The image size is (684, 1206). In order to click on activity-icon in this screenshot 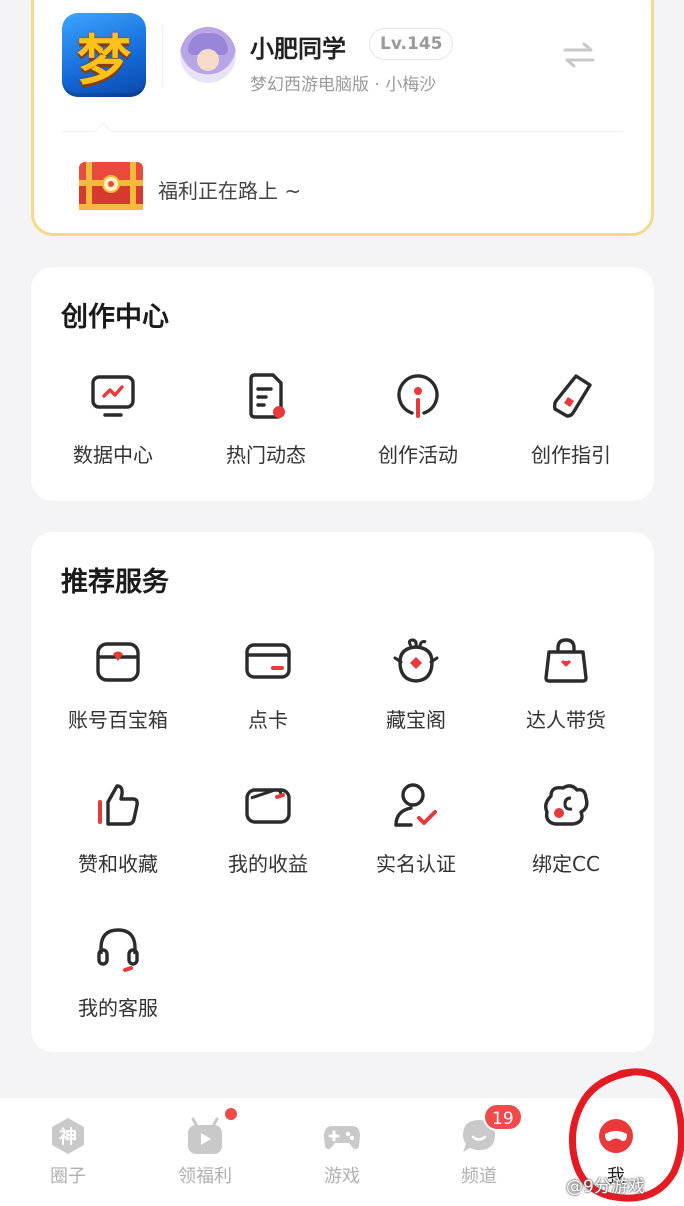, I will do `click(418, 396)`.